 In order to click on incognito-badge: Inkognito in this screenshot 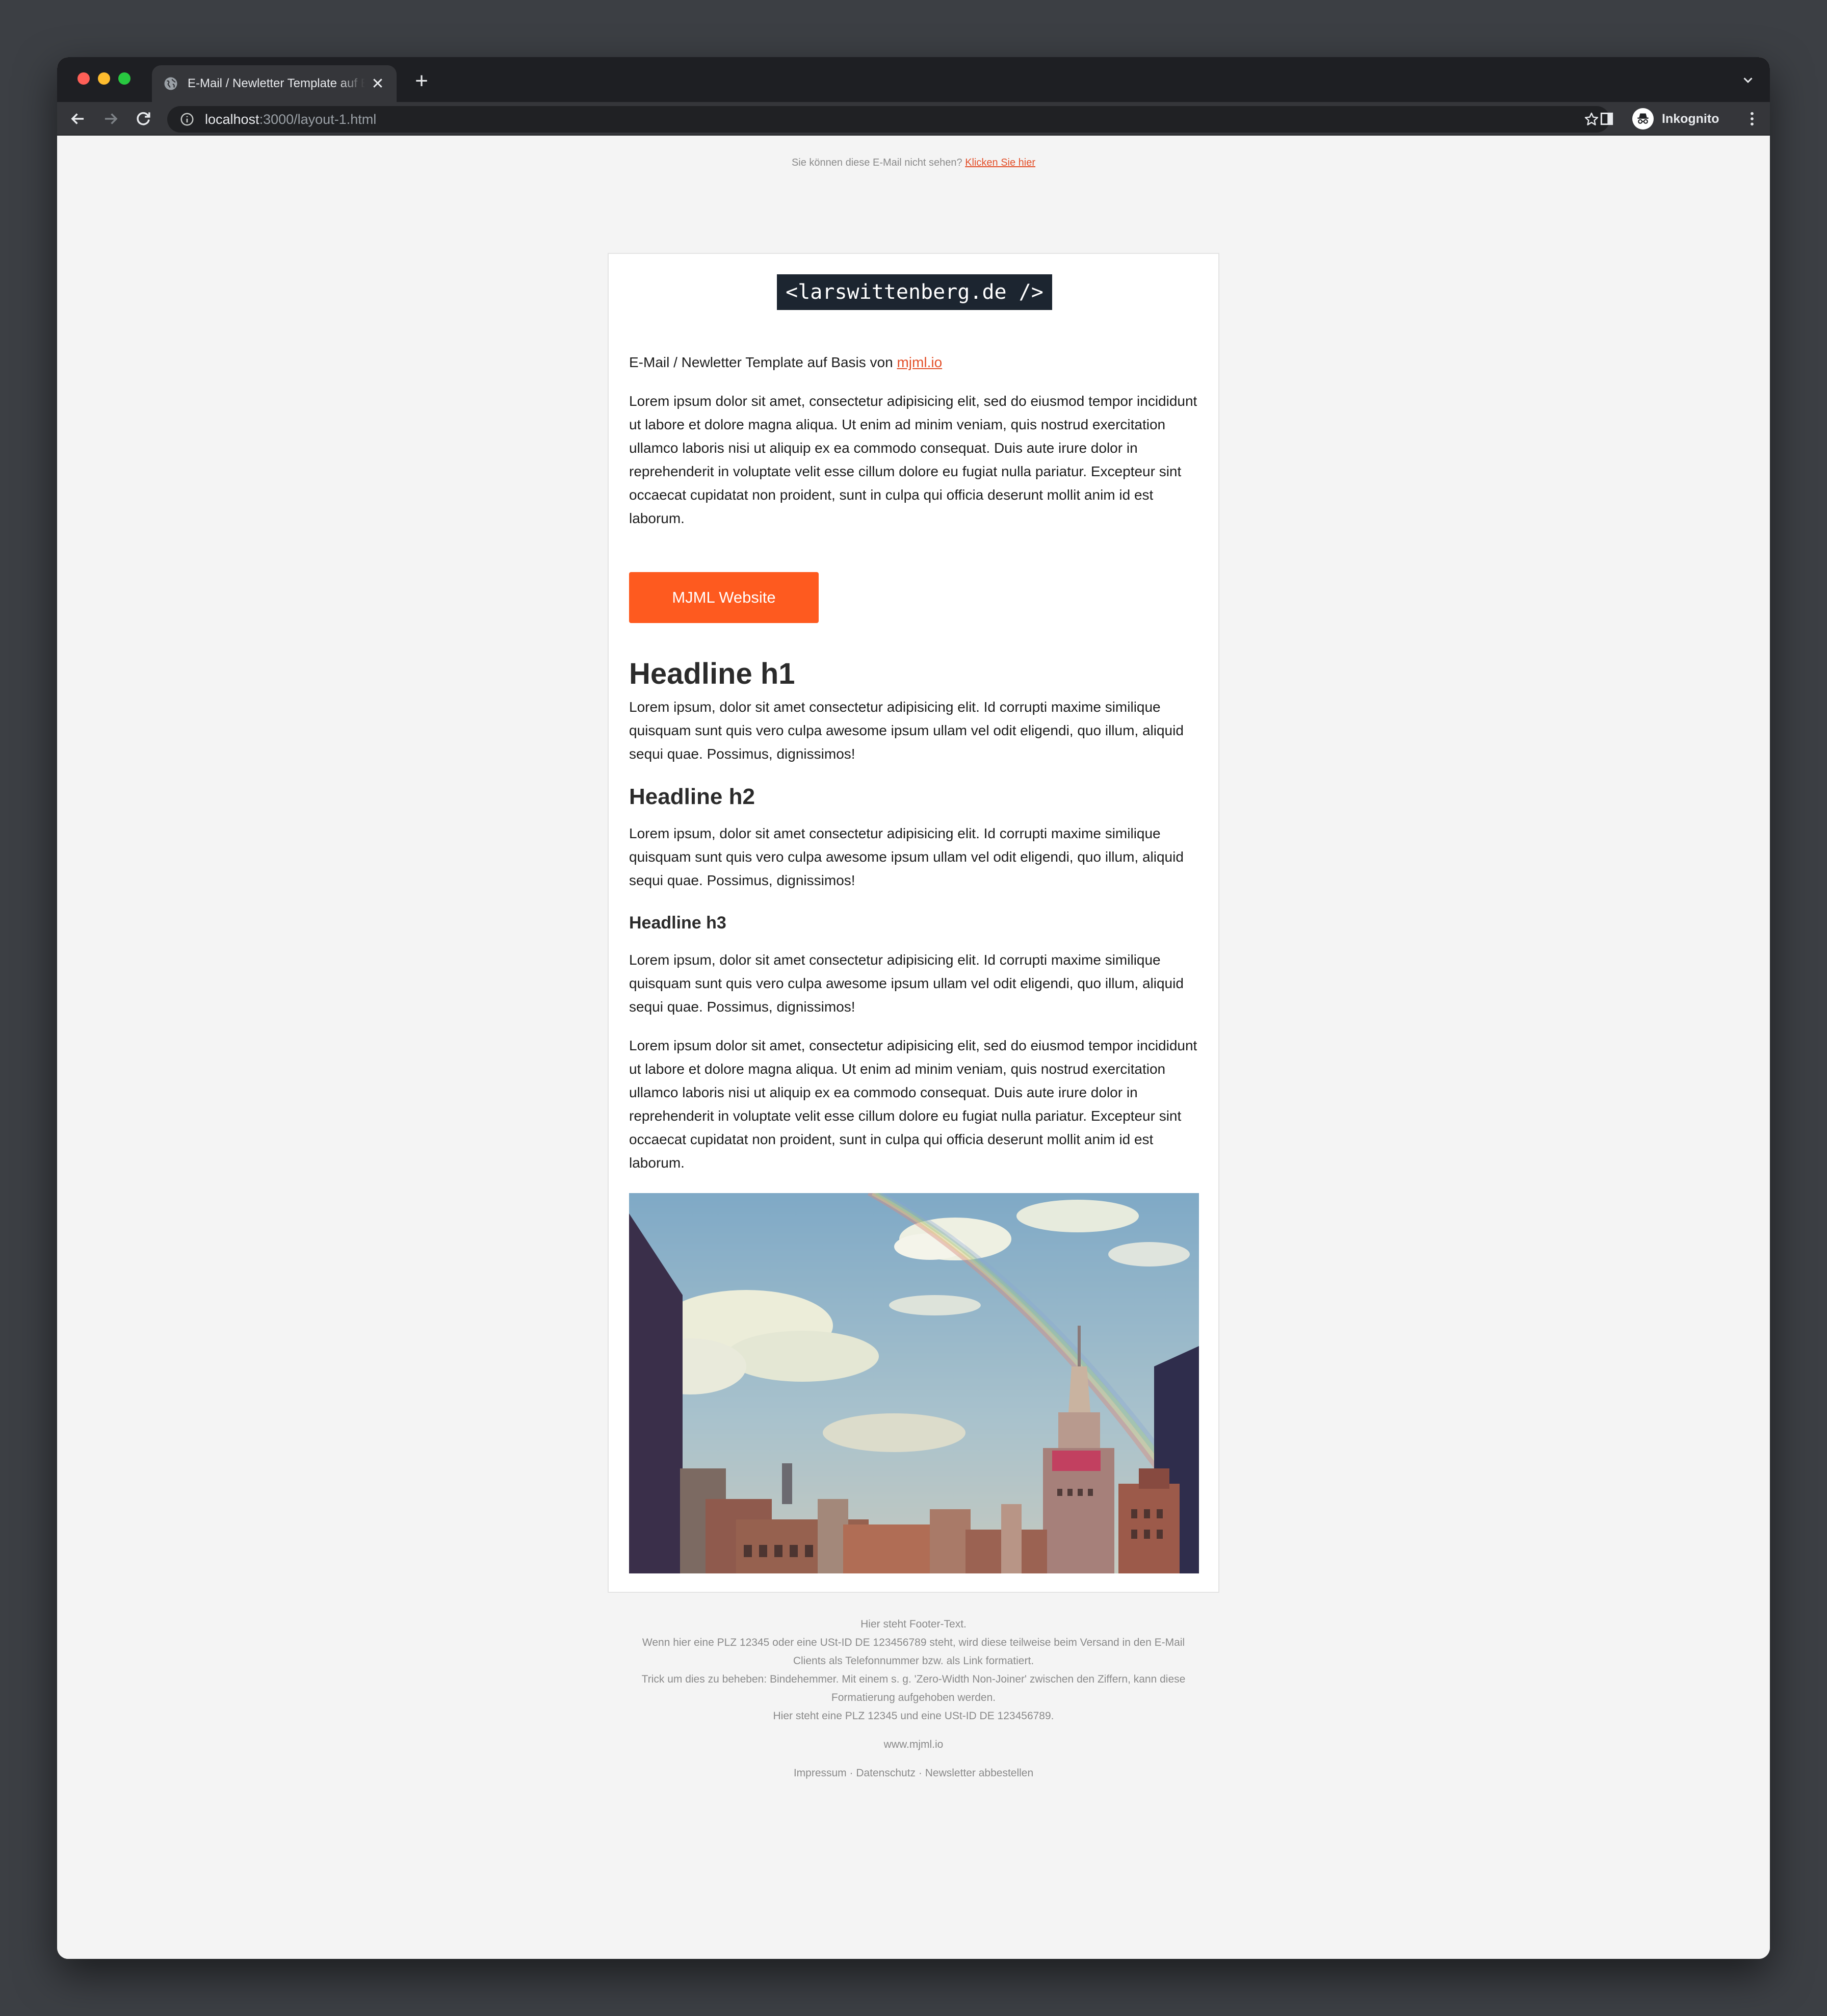, I will do `click(1678, 119)`.